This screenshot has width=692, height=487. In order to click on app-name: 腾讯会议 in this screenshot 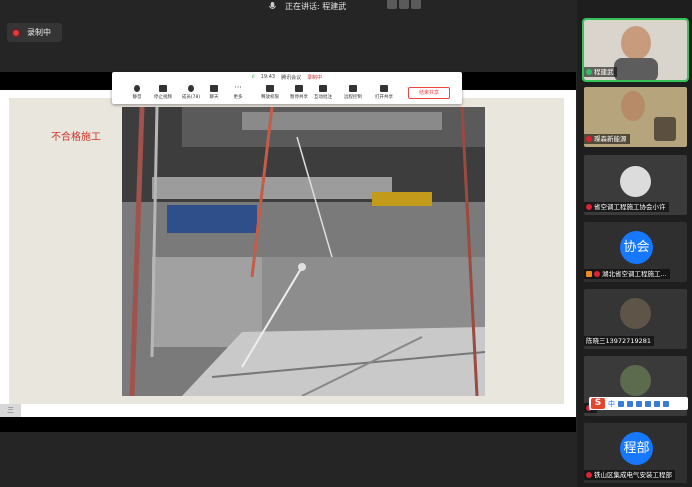, I will do `click(291, 78)`.